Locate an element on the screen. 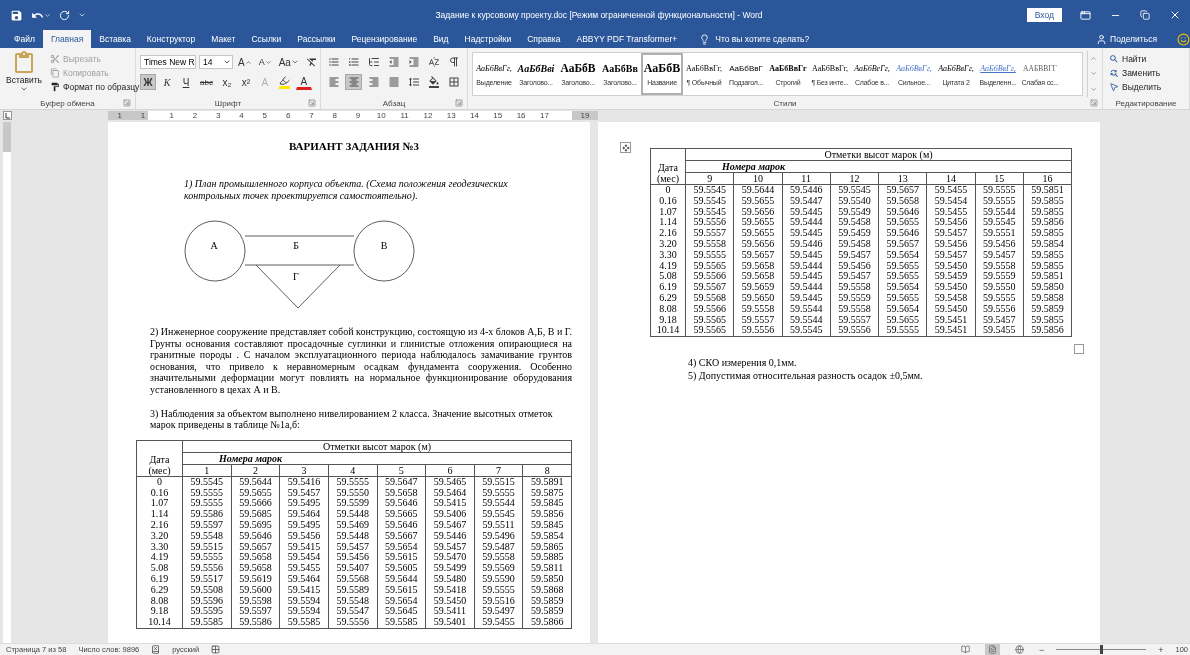 The image size is (1190, 655). table-cell: 9.18 is located at coordinates (159, 612).